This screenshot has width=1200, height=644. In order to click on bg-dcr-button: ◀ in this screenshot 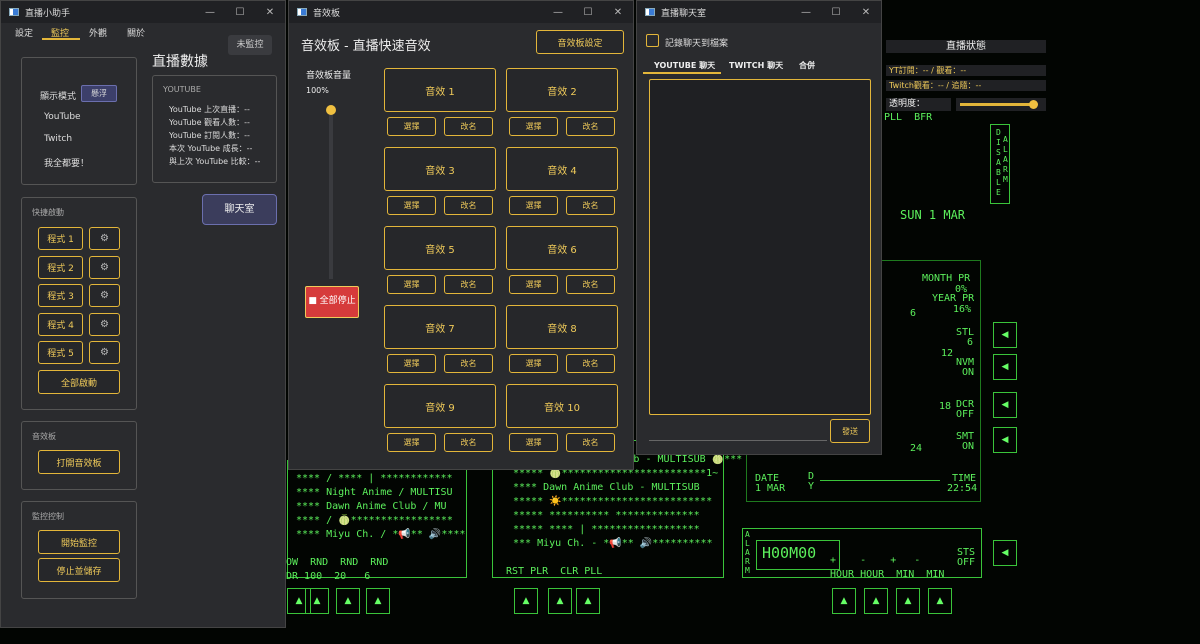, I will do `click(1005, 405)`.